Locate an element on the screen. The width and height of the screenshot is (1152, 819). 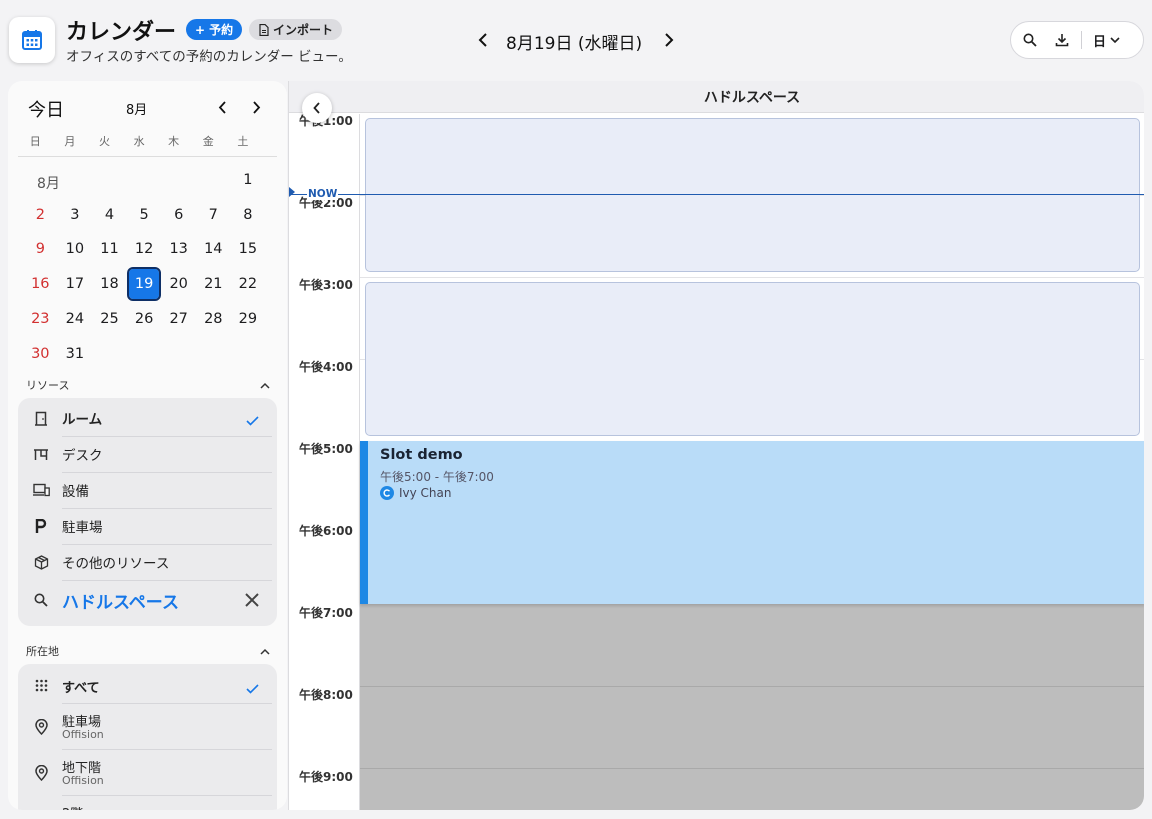
reserve-button-label: 予約 is located at coordinates (221, 30).